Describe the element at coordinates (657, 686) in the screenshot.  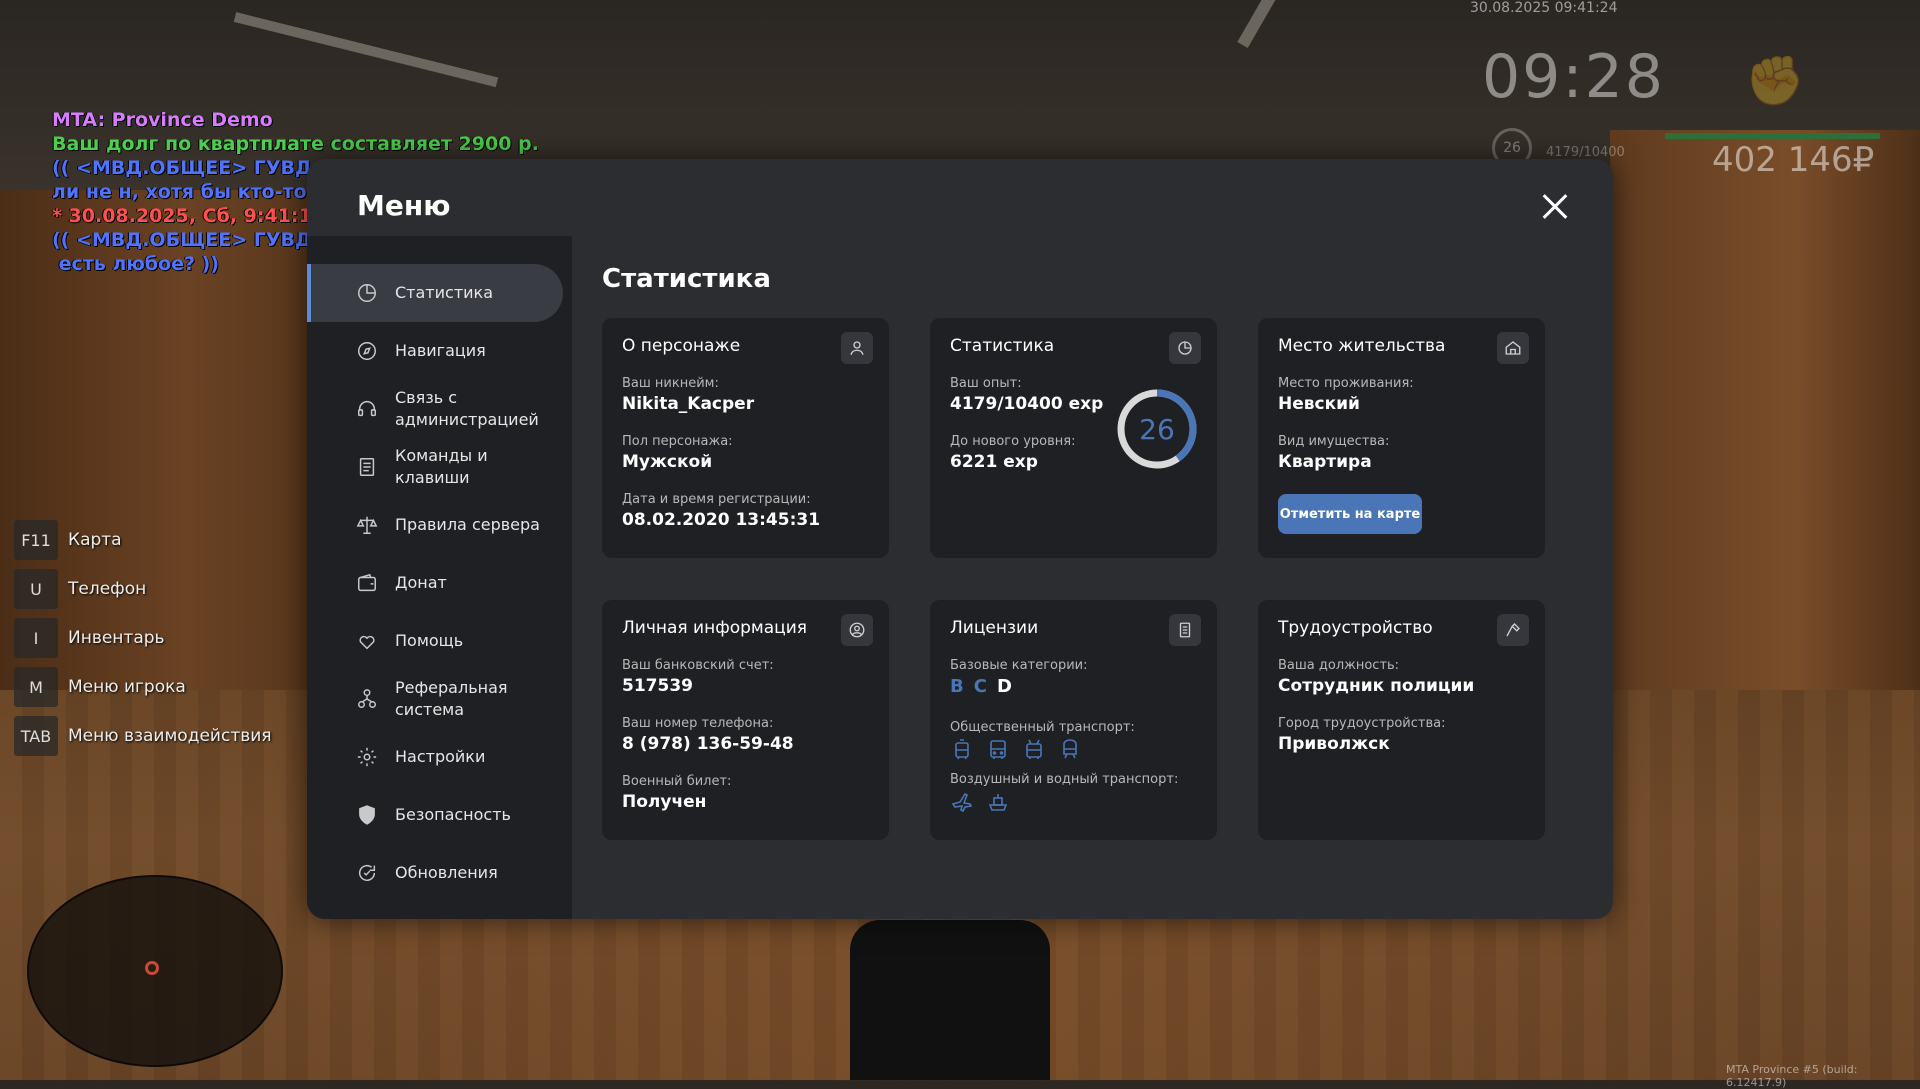
I see `bank-account-value: 517539` at that location.